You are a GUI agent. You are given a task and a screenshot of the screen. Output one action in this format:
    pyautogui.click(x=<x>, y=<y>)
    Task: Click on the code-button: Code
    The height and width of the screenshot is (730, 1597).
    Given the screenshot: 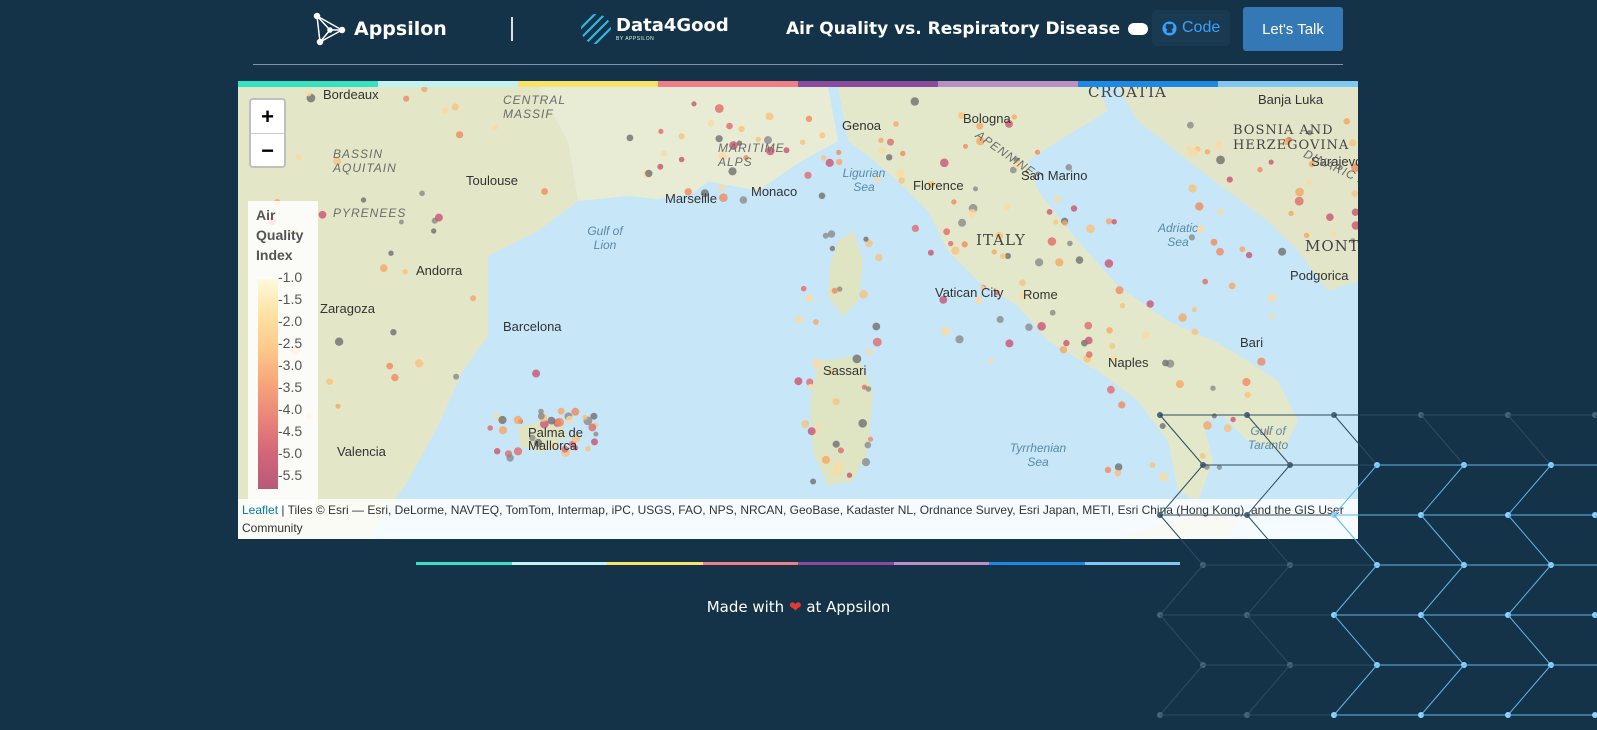 What is the action you would take?
    pyautogui.click(x=1191, y=28)
    